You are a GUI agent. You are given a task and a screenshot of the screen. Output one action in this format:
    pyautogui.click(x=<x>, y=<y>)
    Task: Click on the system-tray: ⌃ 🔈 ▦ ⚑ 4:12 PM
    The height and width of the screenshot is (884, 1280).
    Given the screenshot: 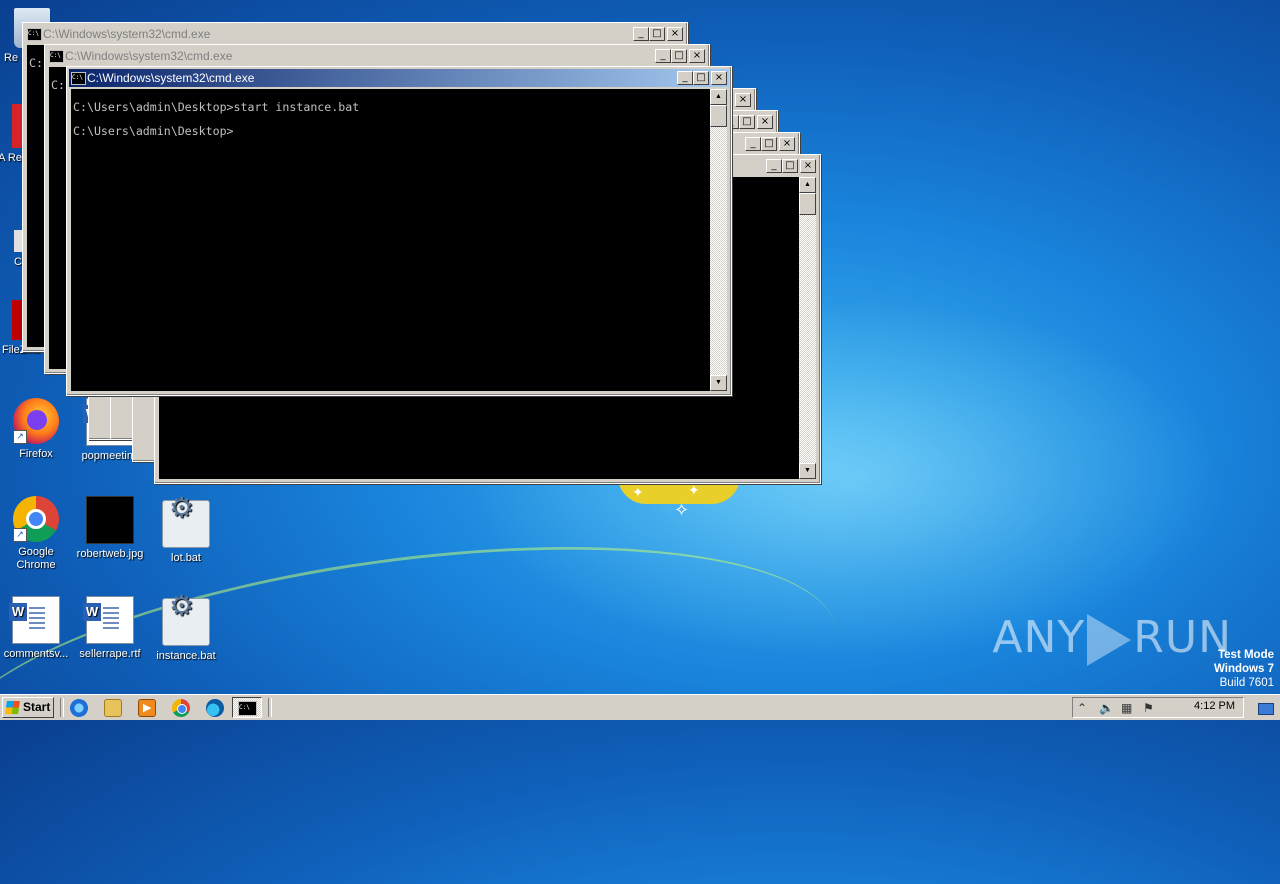 What is the action you would take?
    pyautogui.click(x=1158, y=707)
    